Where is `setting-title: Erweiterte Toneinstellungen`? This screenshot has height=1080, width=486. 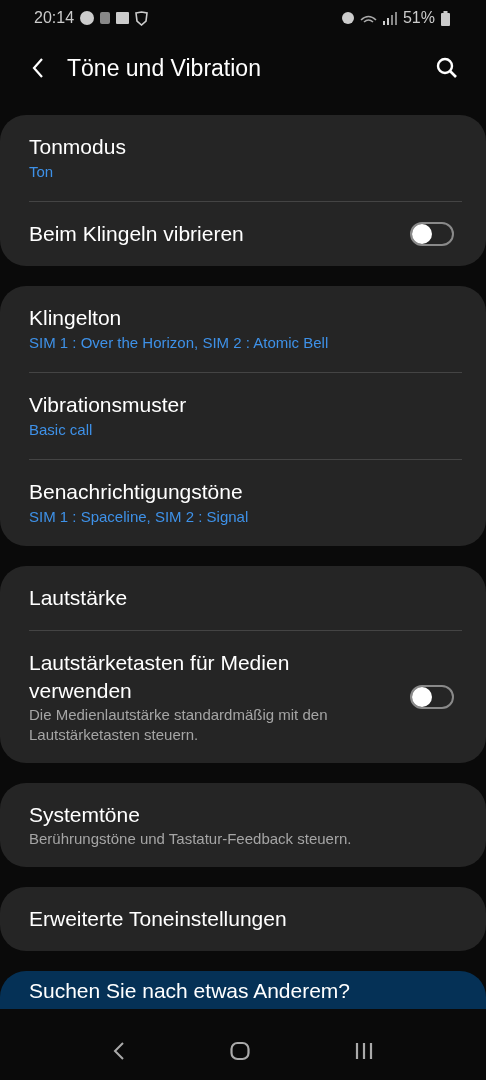 setting-title: Erweiterte Toneinstellungen is located at coordinates (231, 919).